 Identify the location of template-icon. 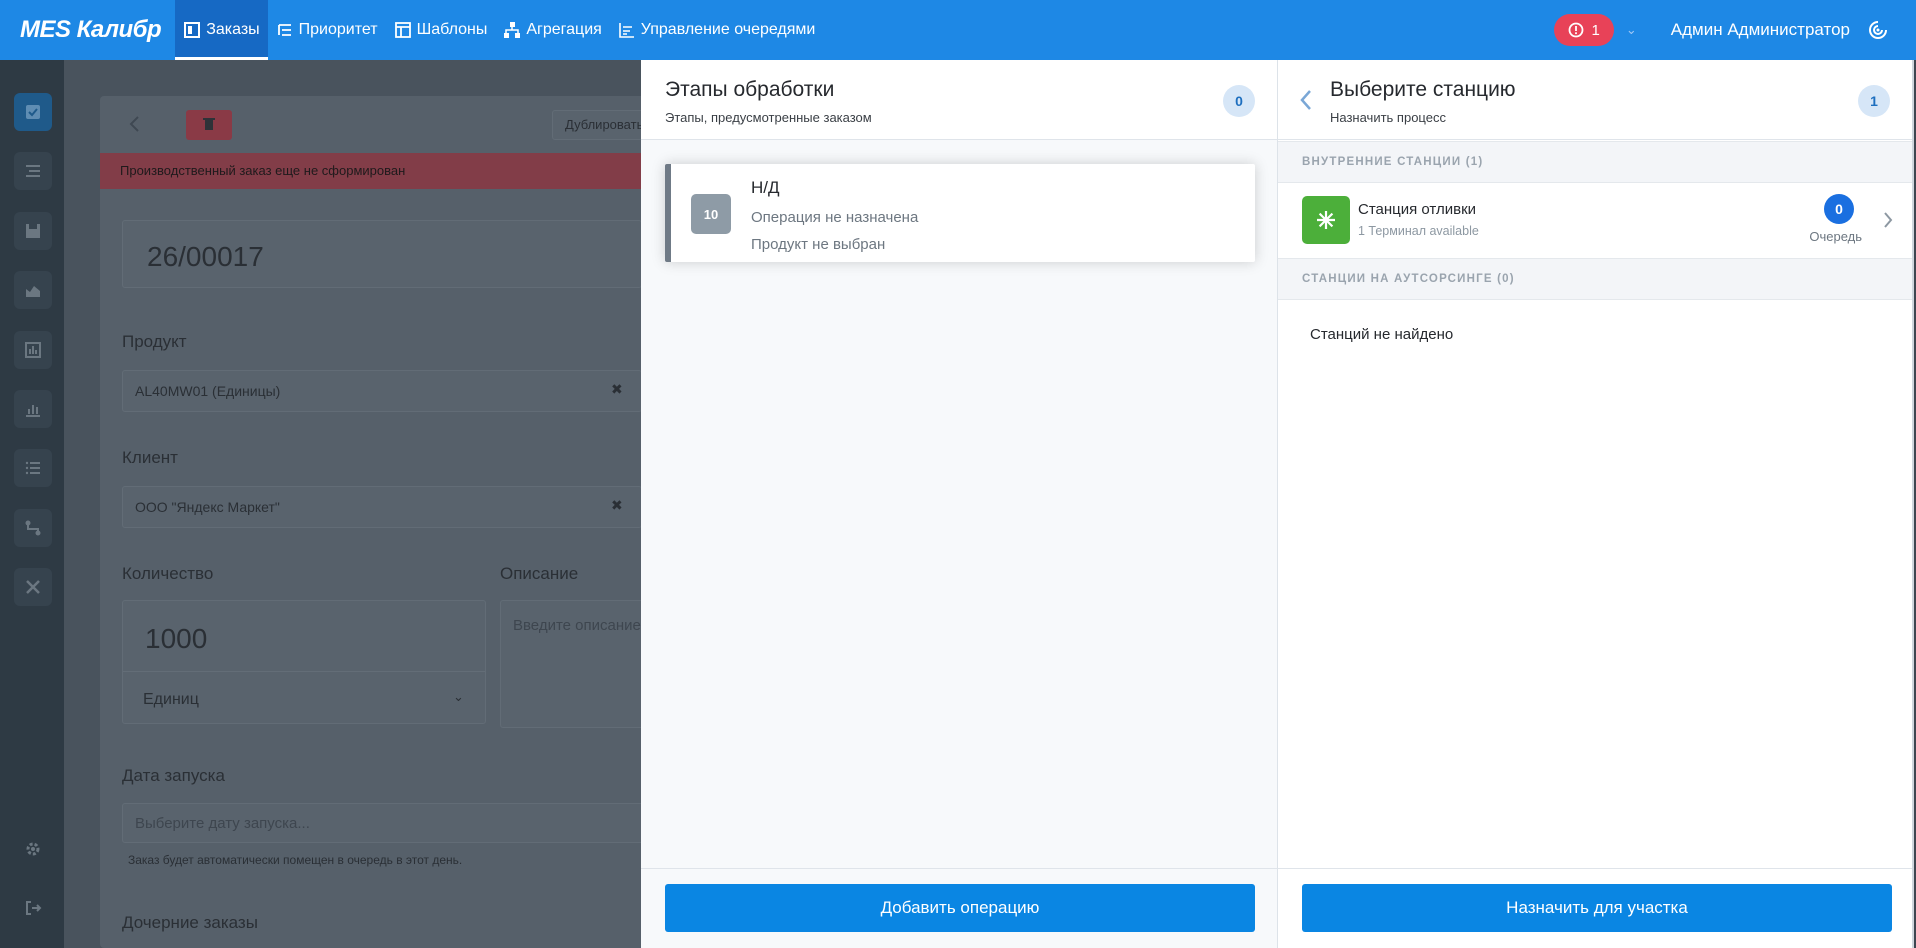
(402, 30).